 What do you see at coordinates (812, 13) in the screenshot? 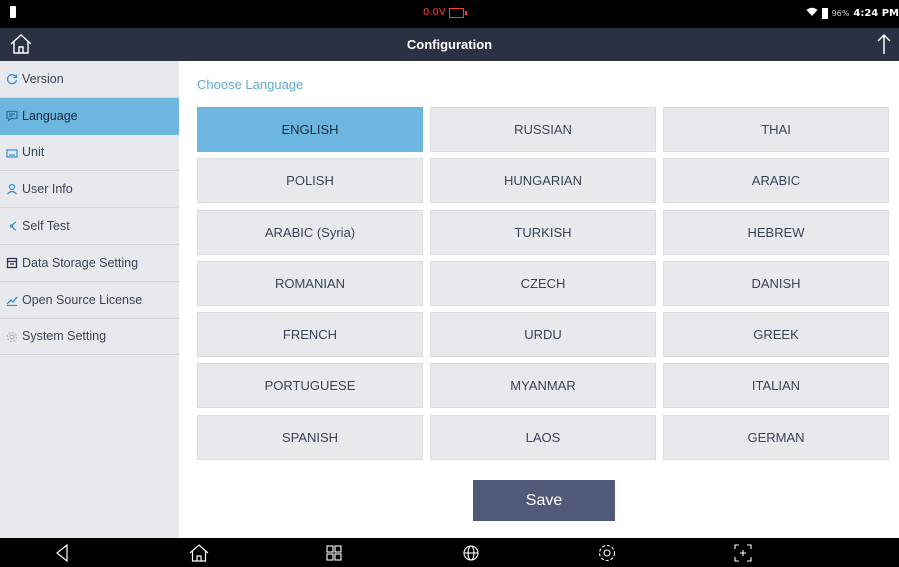
I see `wifi-icon` at bounding box center [812, 13].